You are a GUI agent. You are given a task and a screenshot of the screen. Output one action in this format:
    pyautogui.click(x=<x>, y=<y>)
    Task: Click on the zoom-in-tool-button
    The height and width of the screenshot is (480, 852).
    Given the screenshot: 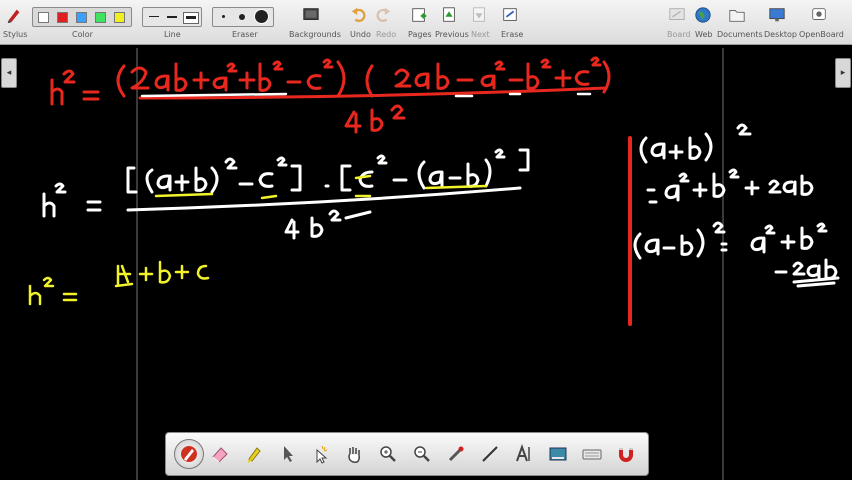 What is the action you would take?
    pyautogui.click(x=388, y=454)
    